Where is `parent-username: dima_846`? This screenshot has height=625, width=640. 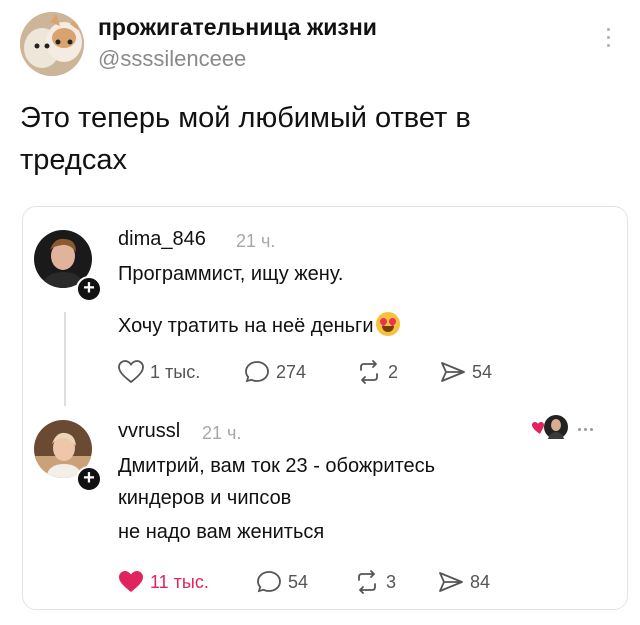 parent-username: dima_846 is located at coordinates (162, 239).